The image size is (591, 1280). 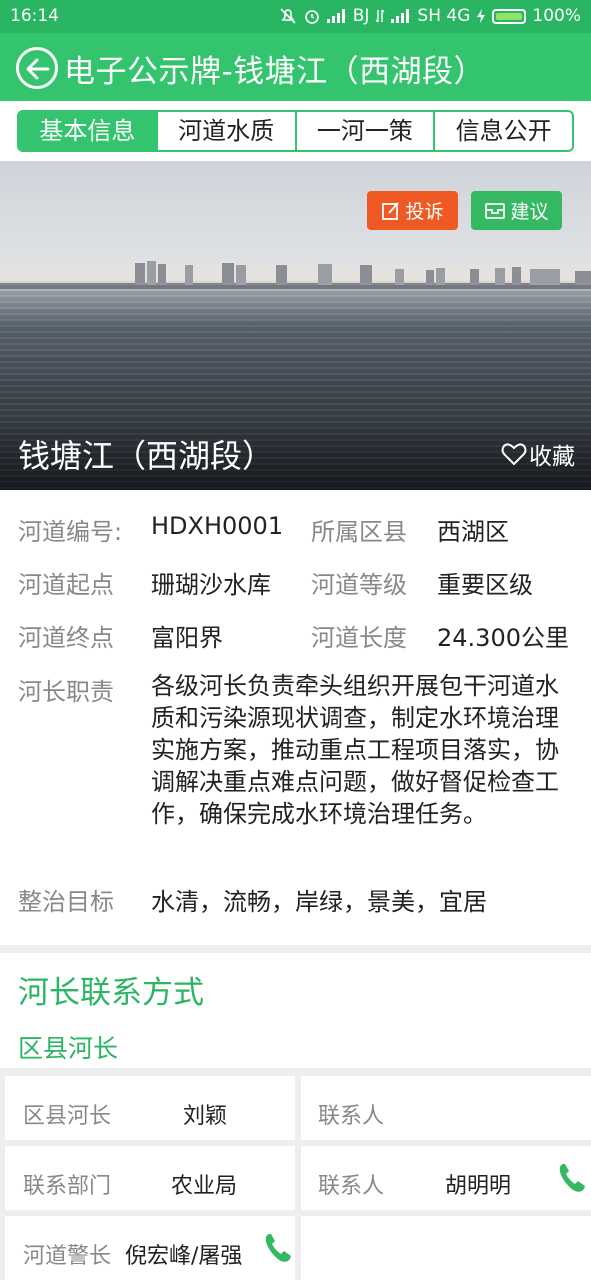 I want to click on cell-key: 联系部门, so click(x=67, y=1186).